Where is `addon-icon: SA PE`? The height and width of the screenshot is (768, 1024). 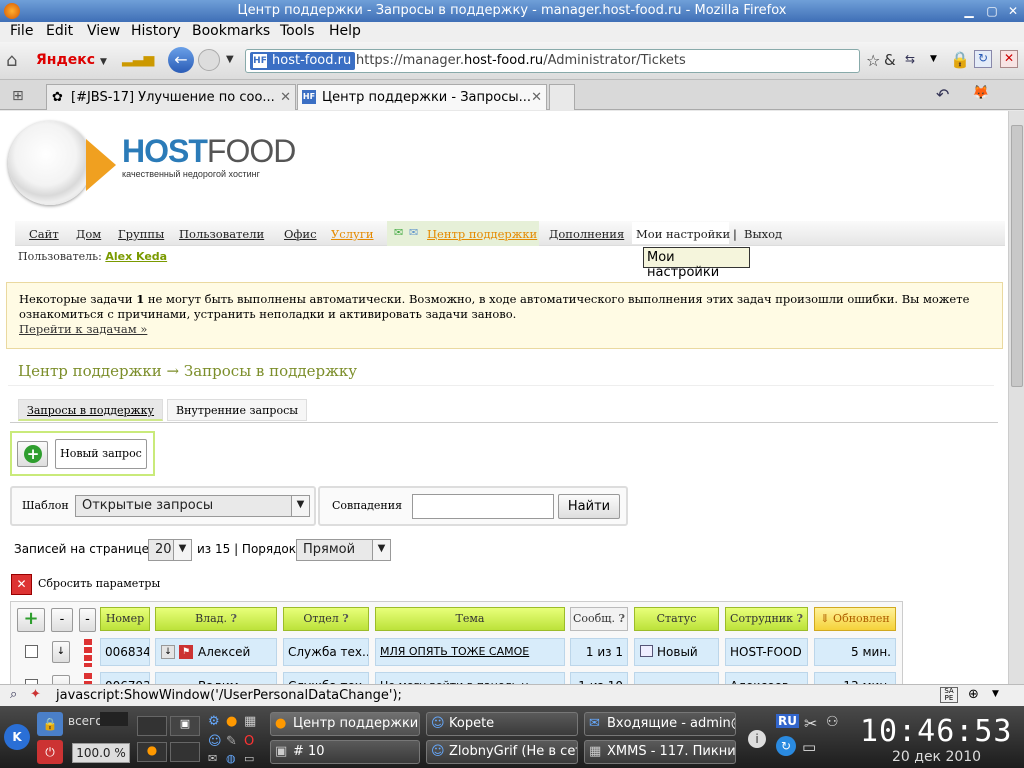 addon-icon: SA PE is located at coordinates (949, 695).